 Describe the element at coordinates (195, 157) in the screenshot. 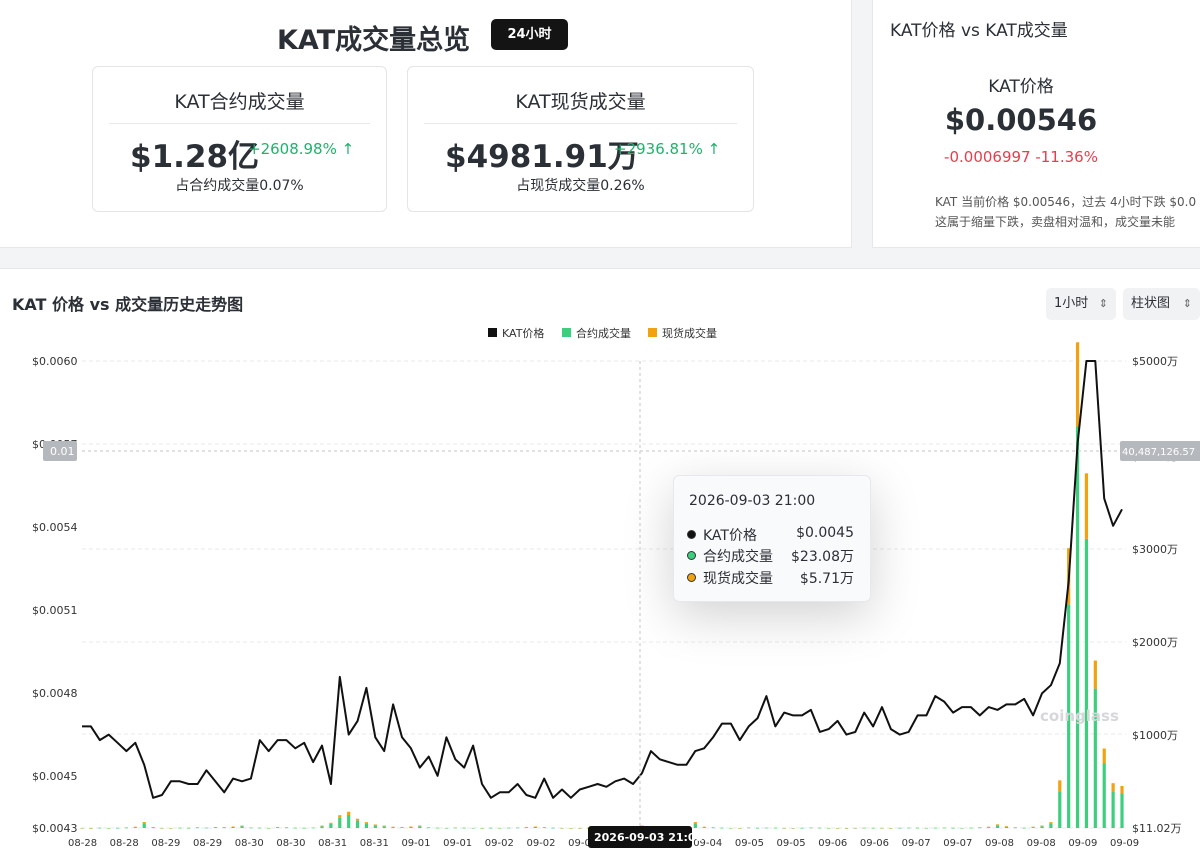

I see `futures-volume-value: $1.28亿` at that location.